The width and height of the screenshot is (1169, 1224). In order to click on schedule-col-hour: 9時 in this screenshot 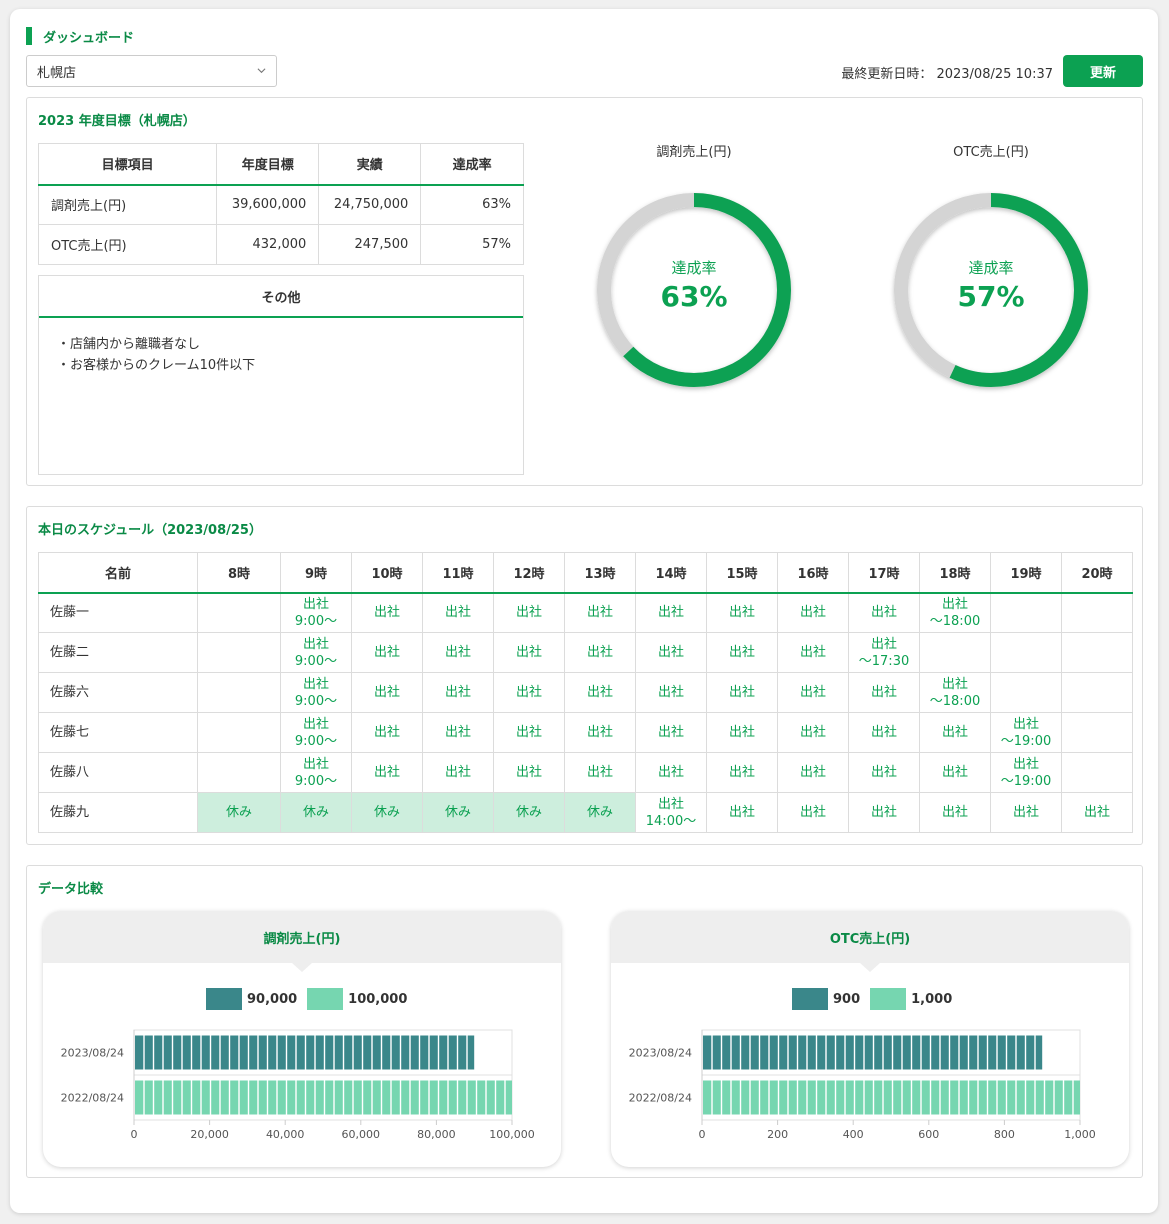, I will do `click(316, 573)`.